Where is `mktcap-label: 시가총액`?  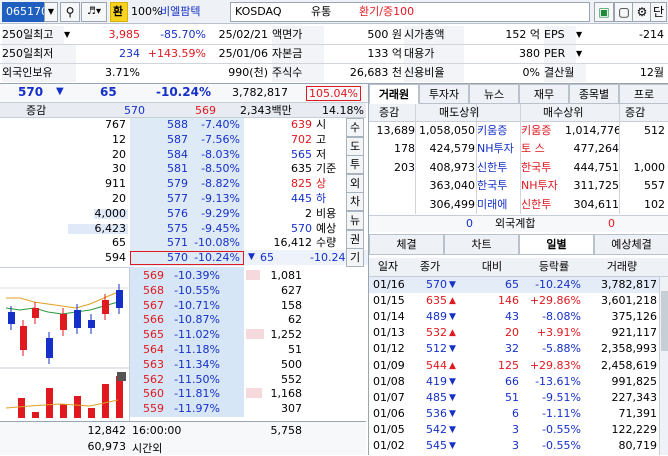
mktcap-label: 시가총액 is located at coordinates (434, 35).